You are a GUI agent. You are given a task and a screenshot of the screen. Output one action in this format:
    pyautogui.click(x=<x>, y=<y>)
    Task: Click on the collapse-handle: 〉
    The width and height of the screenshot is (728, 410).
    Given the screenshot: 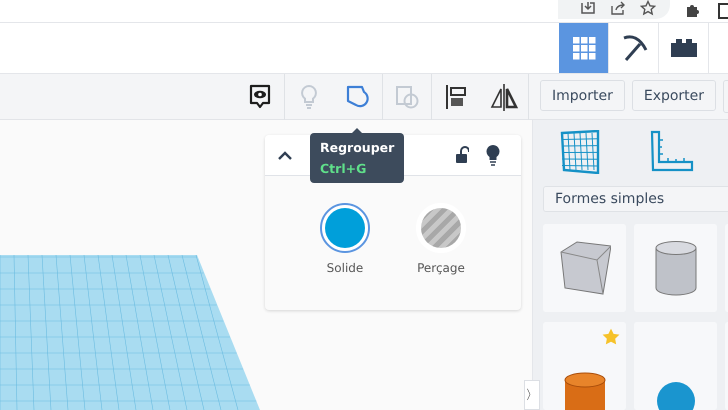 What is the action you would take?
    pyautogui.click(x=532, y=395)
    